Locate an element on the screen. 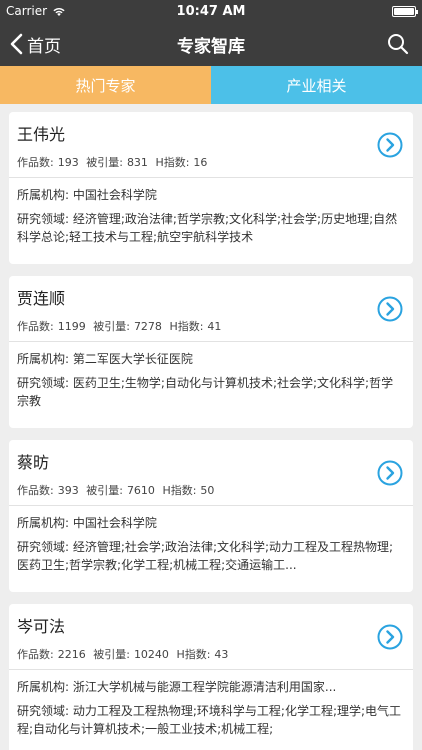 The width and height of the screenshot is (422, 750). tab-hot-experts-label: 热门专家 is located at coordinates (105, 85).